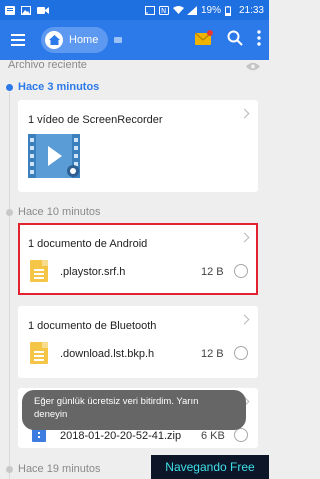  Describe the element at coordinates (118, 40) in the screenshot. I see `breadcrumb-end` at that location.